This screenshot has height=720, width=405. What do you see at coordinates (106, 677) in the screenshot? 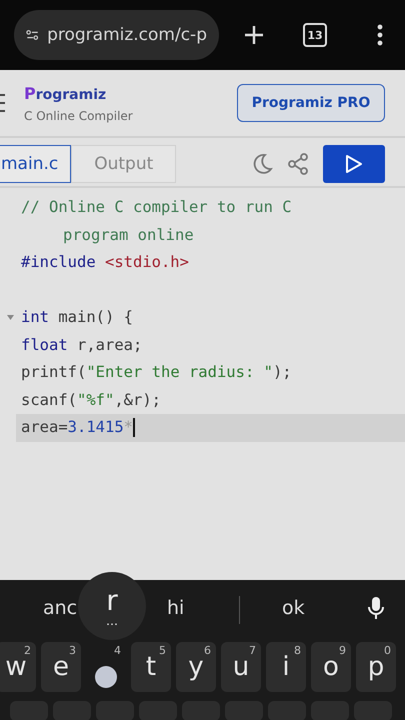
I see `touch-indicator` at bounding box center [106, 677].